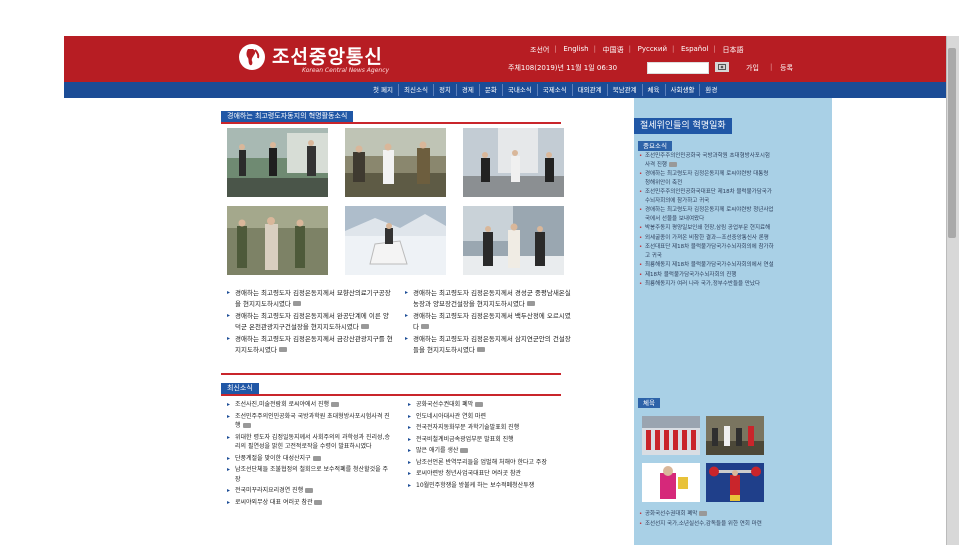  What do you see at coordinates (346, 70) in the screenshot?
I see `site-logo-subtitle: Korean Central News Agency` at bounding box center [346, 70].